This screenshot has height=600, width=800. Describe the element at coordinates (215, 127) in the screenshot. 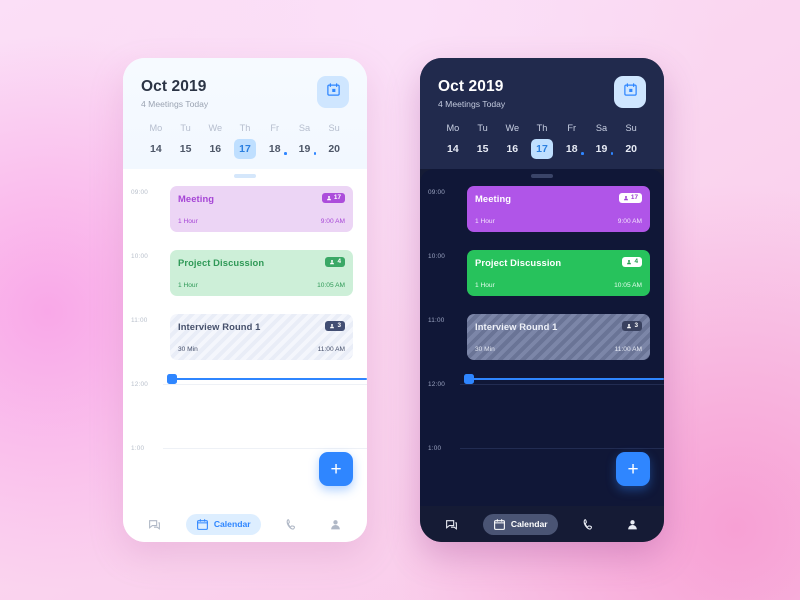

I see `weekday-label: We` at that location.